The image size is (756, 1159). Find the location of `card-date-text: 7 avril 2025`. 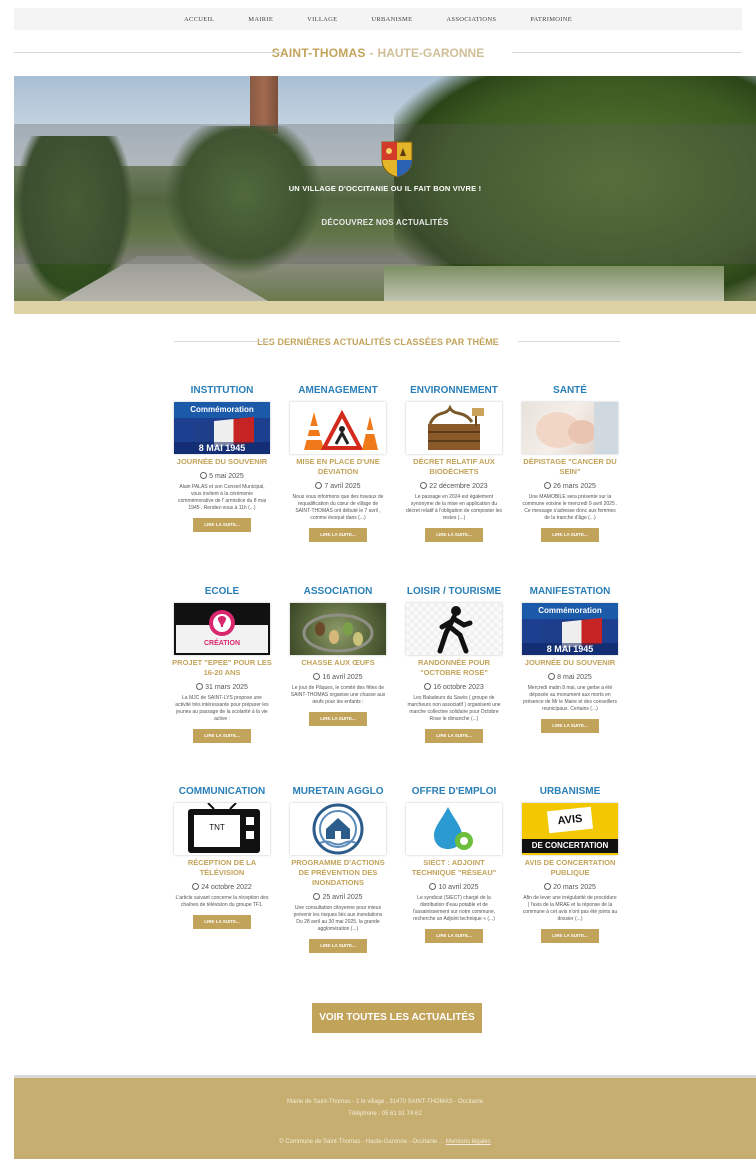

card-date-text: 7 avril 2025 is located at coordinates (342, 486).